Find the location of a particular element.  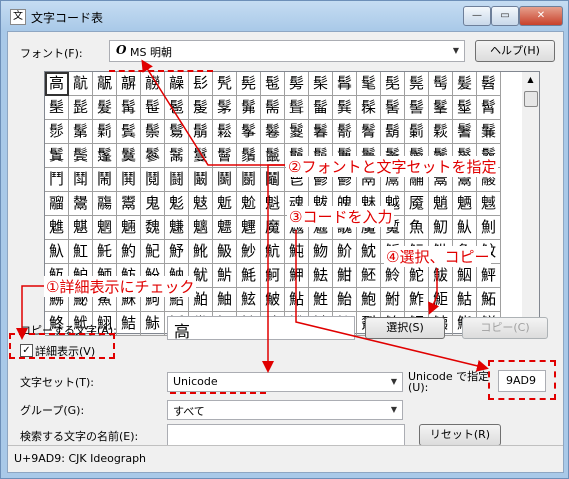

char-cell: 鬕 is located at coordinates (129, 156).